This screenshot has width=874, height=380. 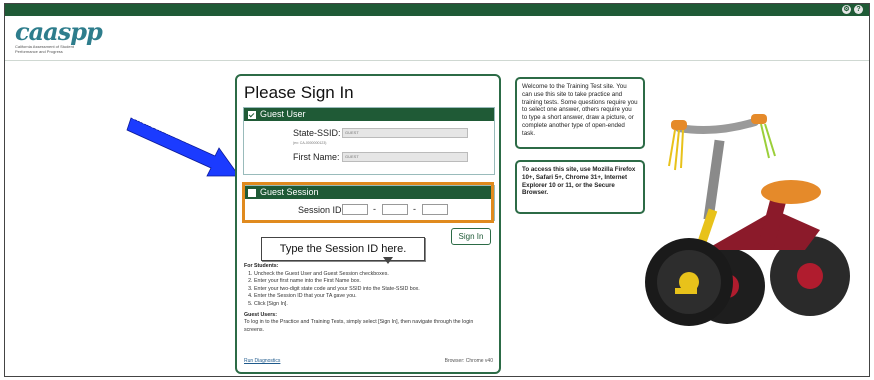 I want to click on guest-session-highlight, so click(x=368, y=202).